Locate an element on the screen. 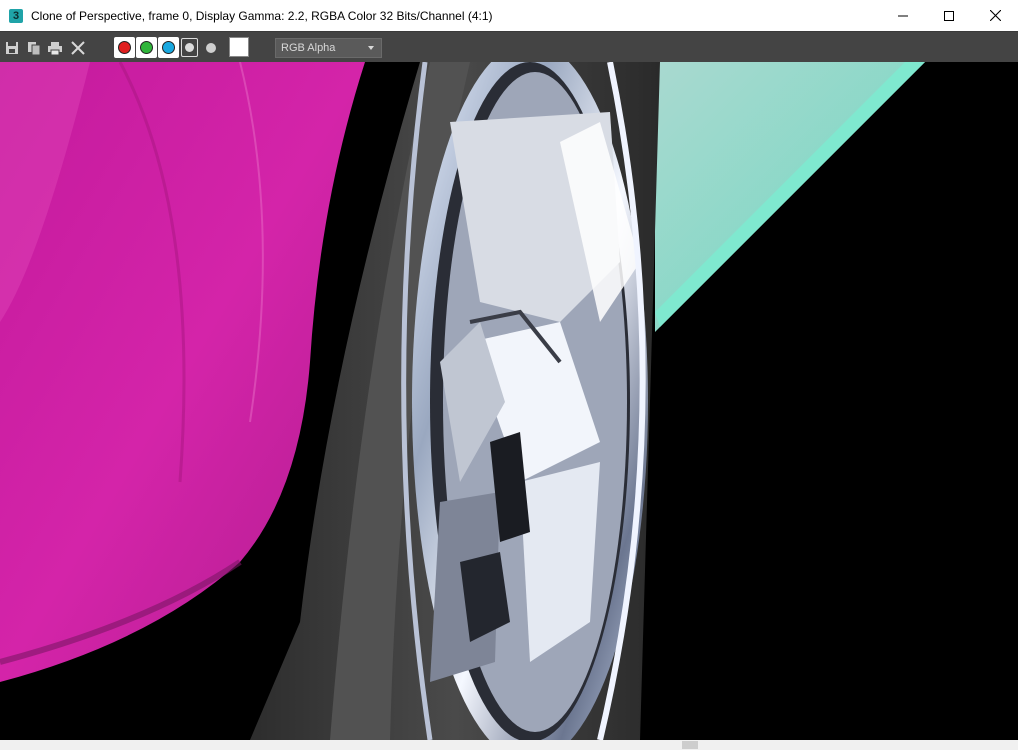  app-logo-icon: 3 is located at coordinates (16, 15).